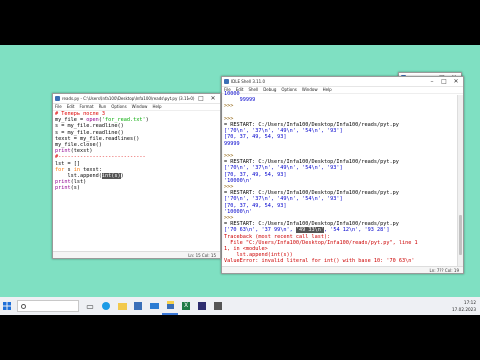 The width and height of the screenshot is (480, 360). I want to click on system-clock: 17:12 17.02.2023, so click(464, 307).